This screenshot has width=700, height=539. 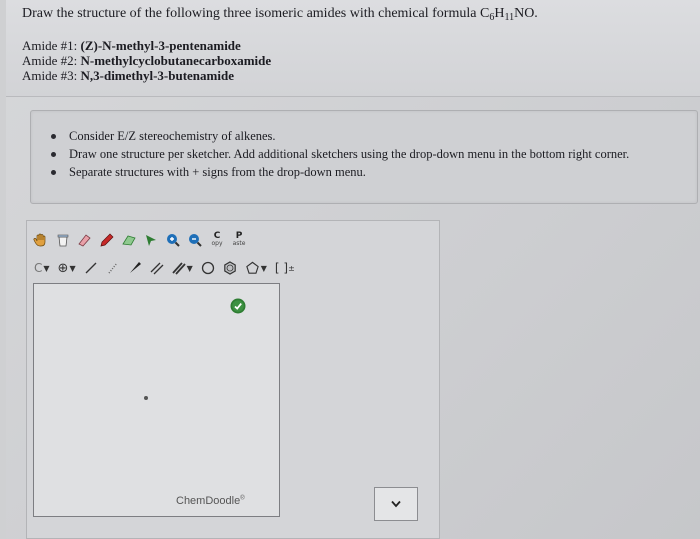 I want to click on amide-item-1: Amide #1: (Z)-N-methyl-3-pentenamide, so click(x=146, y=45).